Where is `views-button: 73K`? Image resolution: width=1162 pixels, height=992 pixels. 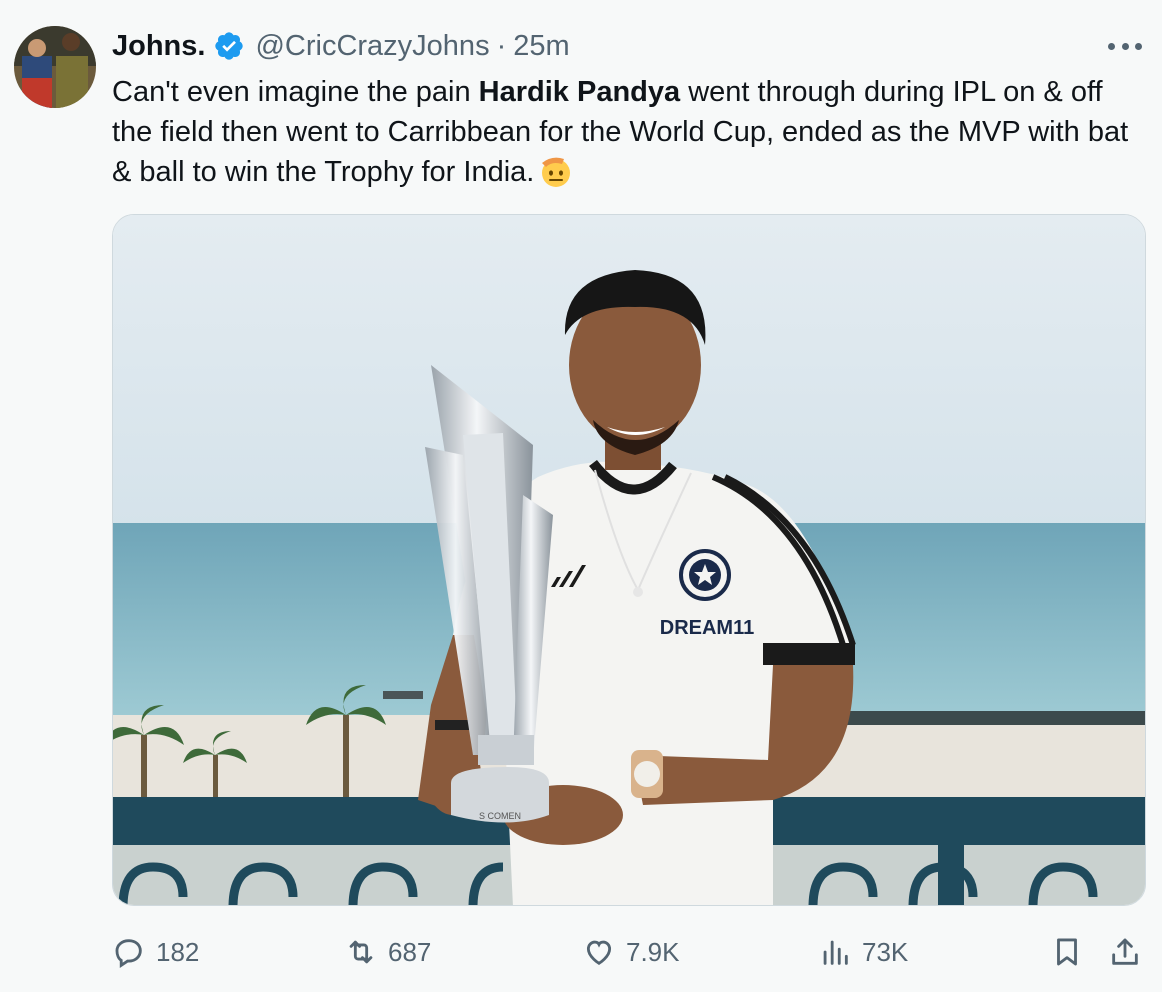
views-button: 73K is located at coordinates (863, 952).